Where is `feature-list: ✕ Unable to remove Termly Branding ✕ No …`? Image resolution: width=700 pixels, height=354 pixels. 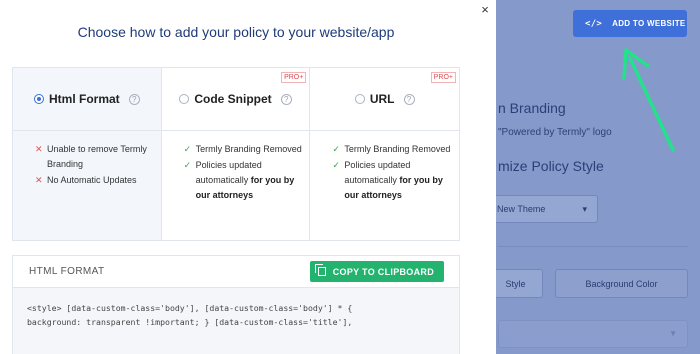 feature-list: ✕ Unable to remove Termly Branding ✕ No … is located at coordinates (87, 159).